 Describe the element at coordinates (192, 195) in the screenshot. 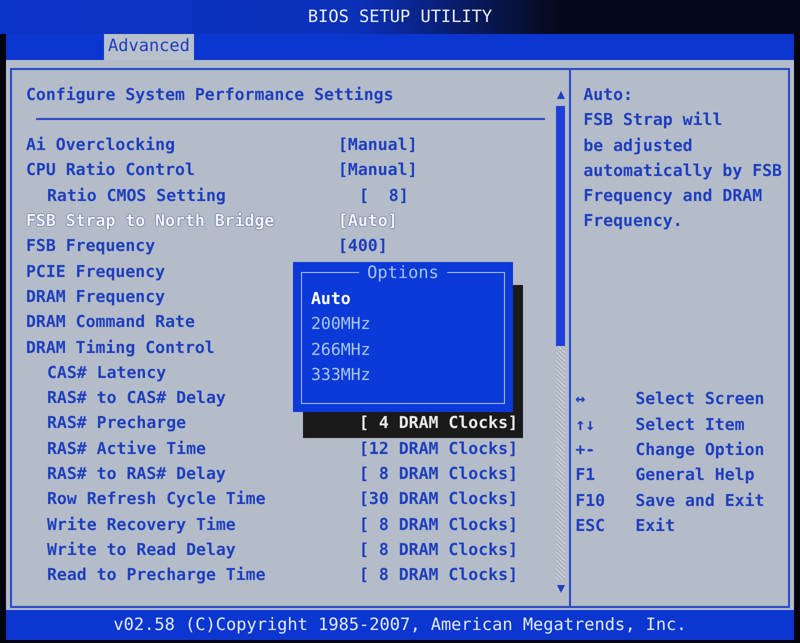

I see `setting-label: Ratio CMOS Setting` at that location.